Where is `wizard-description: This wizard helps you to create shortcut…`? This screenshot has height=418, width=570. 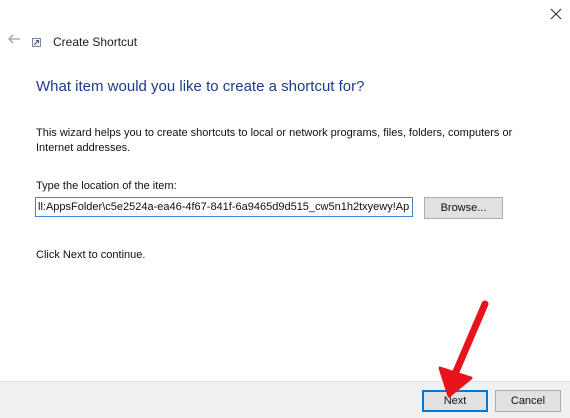
wizard-description: This wizard helps you to create shortcut… is located at coordinates (274, 140).